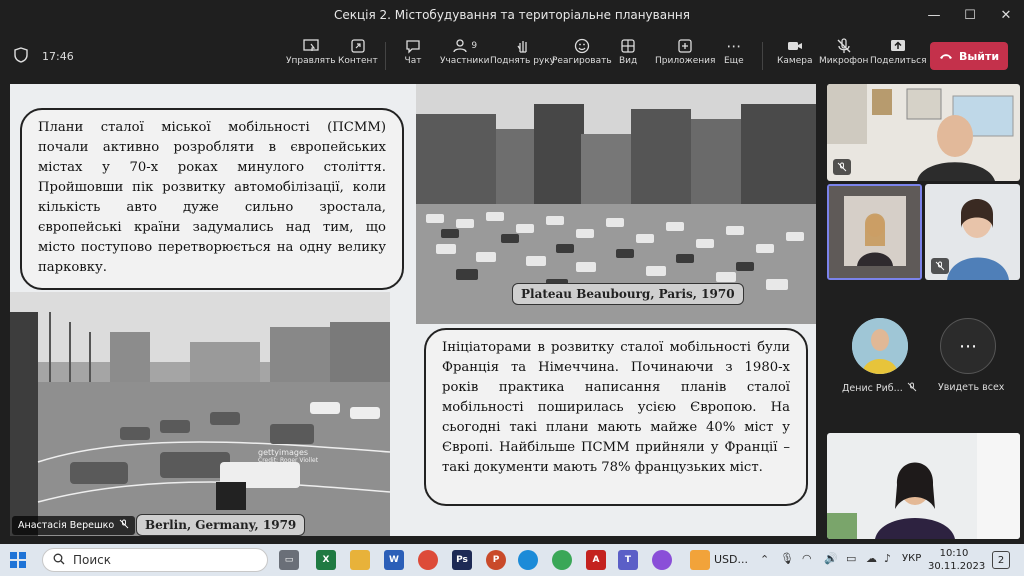  Describe the element at coordinates (662, 560) in the screenshot. I see `copilot-icon` at that location.